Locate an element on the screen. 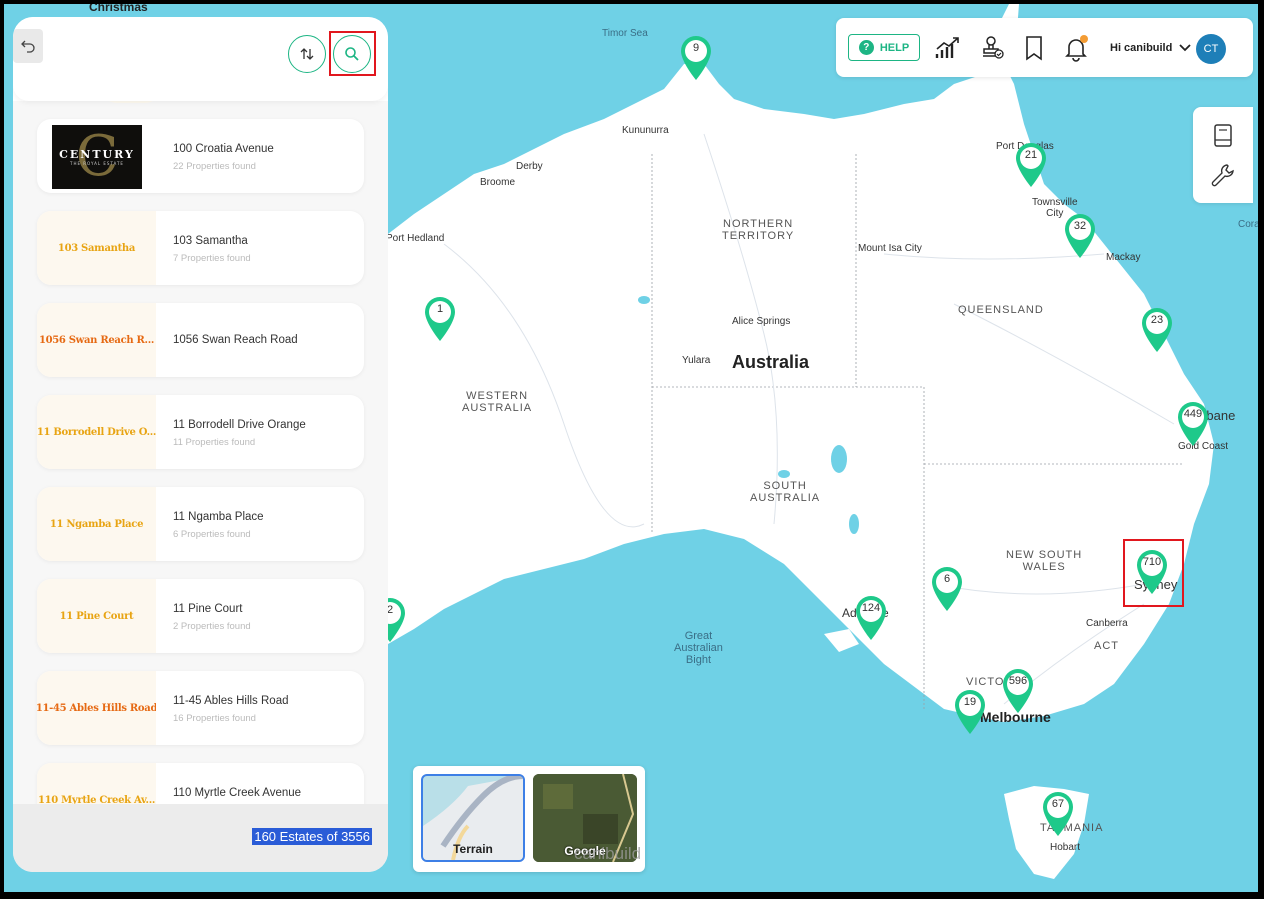 The height and width of the screenshot is (899, 1264). highlight-sydney-cluster is located at coordinates (1153, 573).